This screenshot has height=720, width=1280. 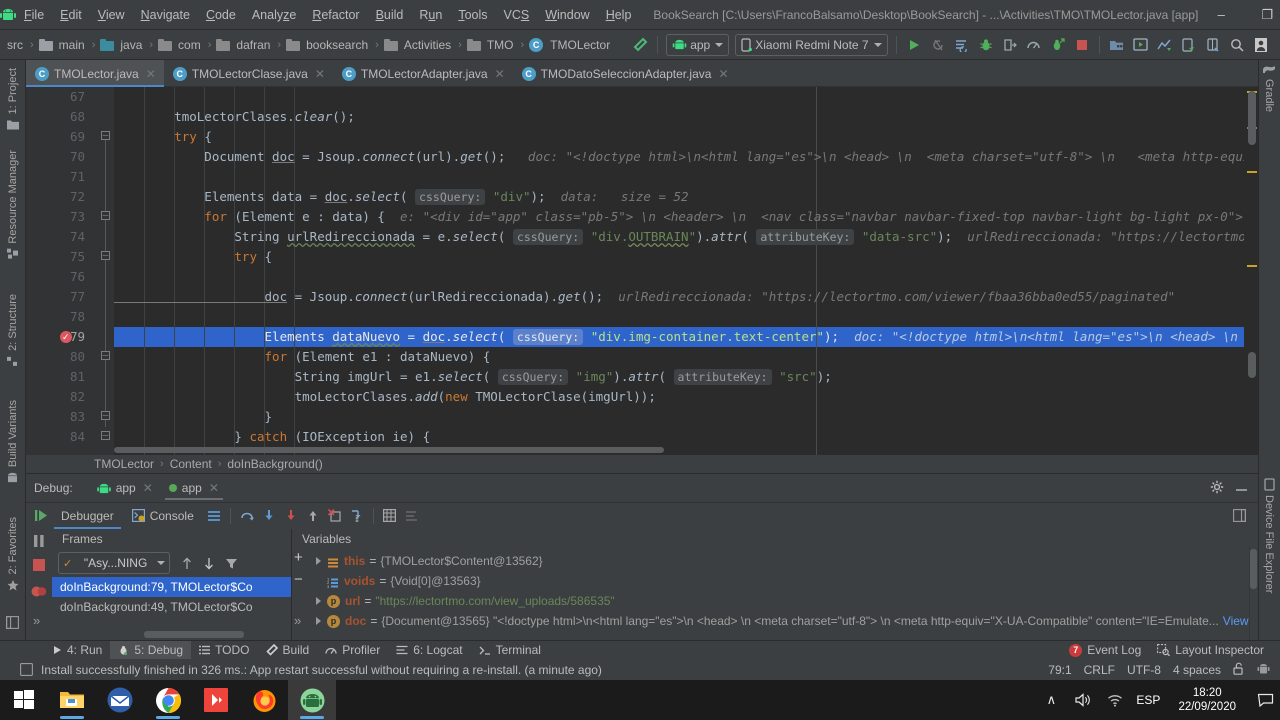 What do you see at coordinates (698, 44) in the screenshot?
I see `module-selector: app` at bounding box center [698, 44].